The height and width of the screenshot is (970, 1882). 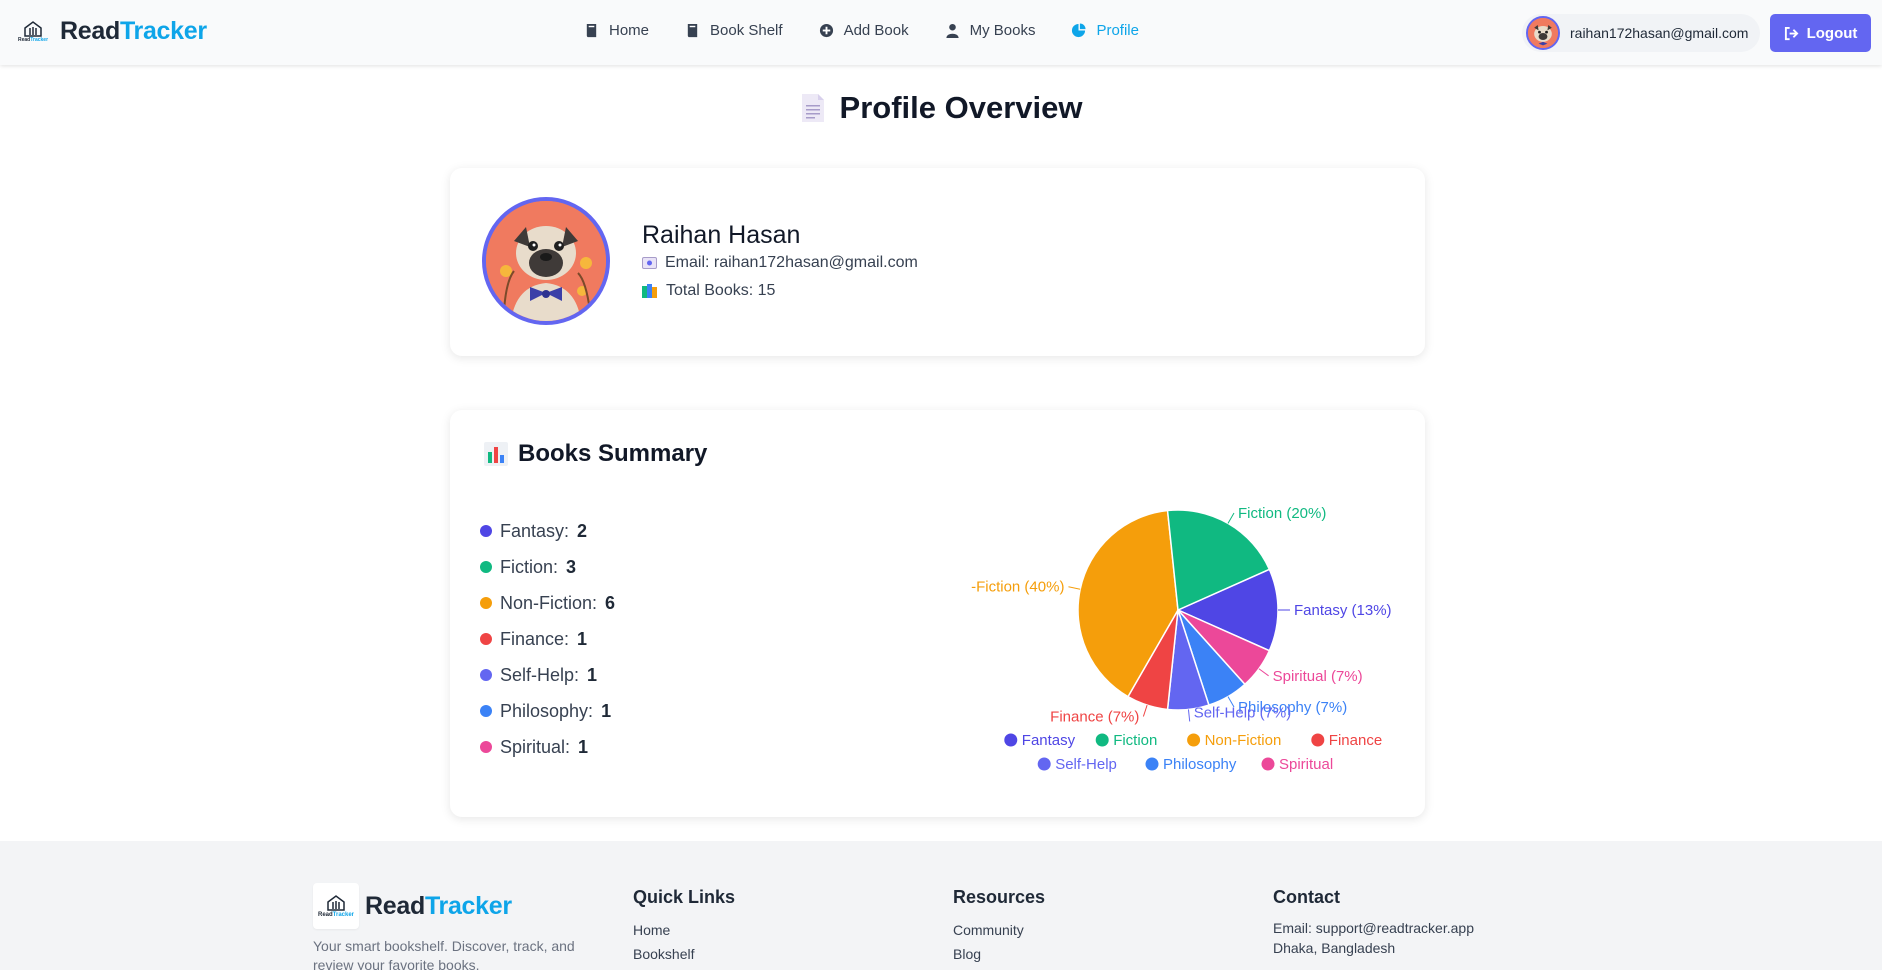 I want to click on footer-quick-links: Quick Links Home Bookshelf, so click(x=684, y=926).